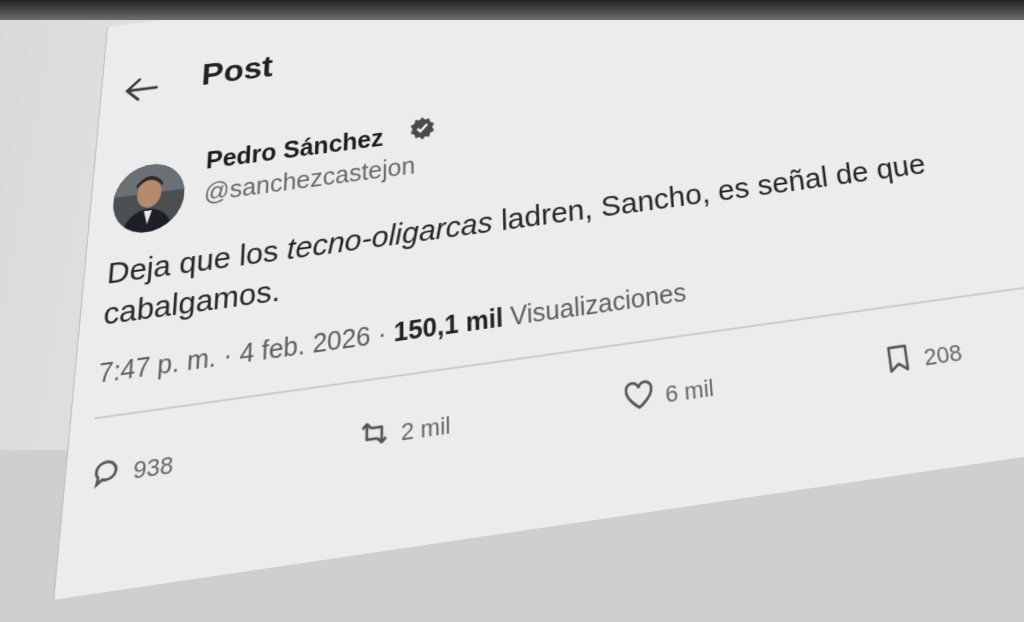  What do you see at coordinates (423, 128) in the screenshot?
I see `verified-badge-icon` at bounding box center [423, 128].